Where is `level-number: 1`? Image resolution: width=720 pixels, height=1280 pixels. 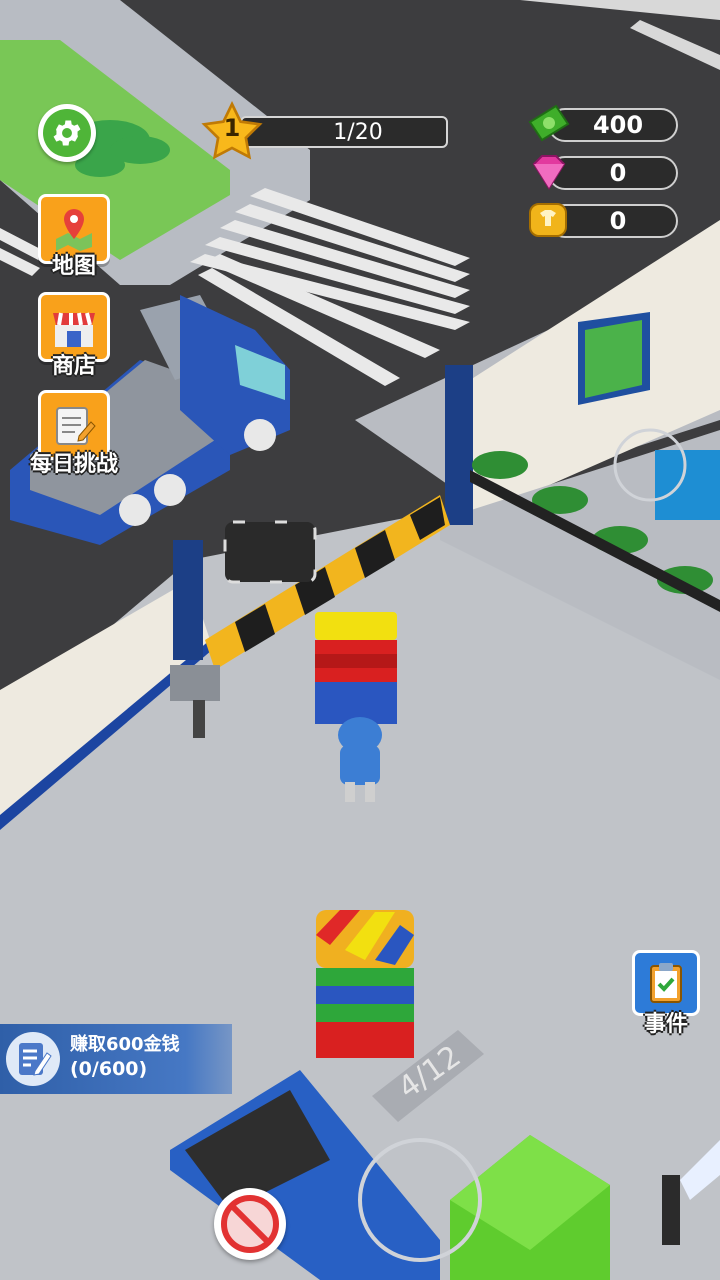
level-number: 1 is located at coordinates (232, 128).